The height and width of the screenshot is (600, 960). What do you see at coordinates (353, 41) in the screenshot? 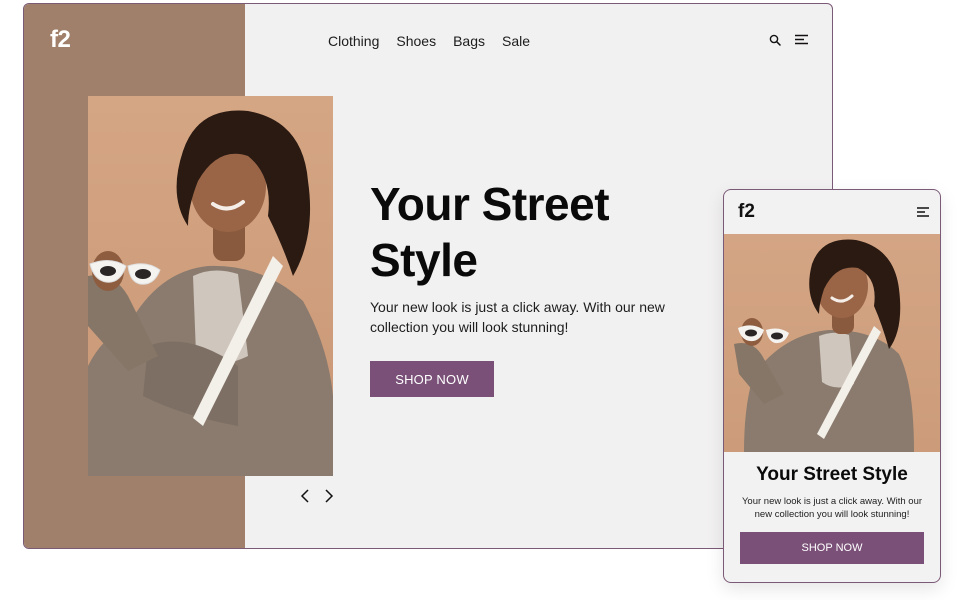
I see `nav-item-clothing: Clothing` at bounding box center [353, 41].